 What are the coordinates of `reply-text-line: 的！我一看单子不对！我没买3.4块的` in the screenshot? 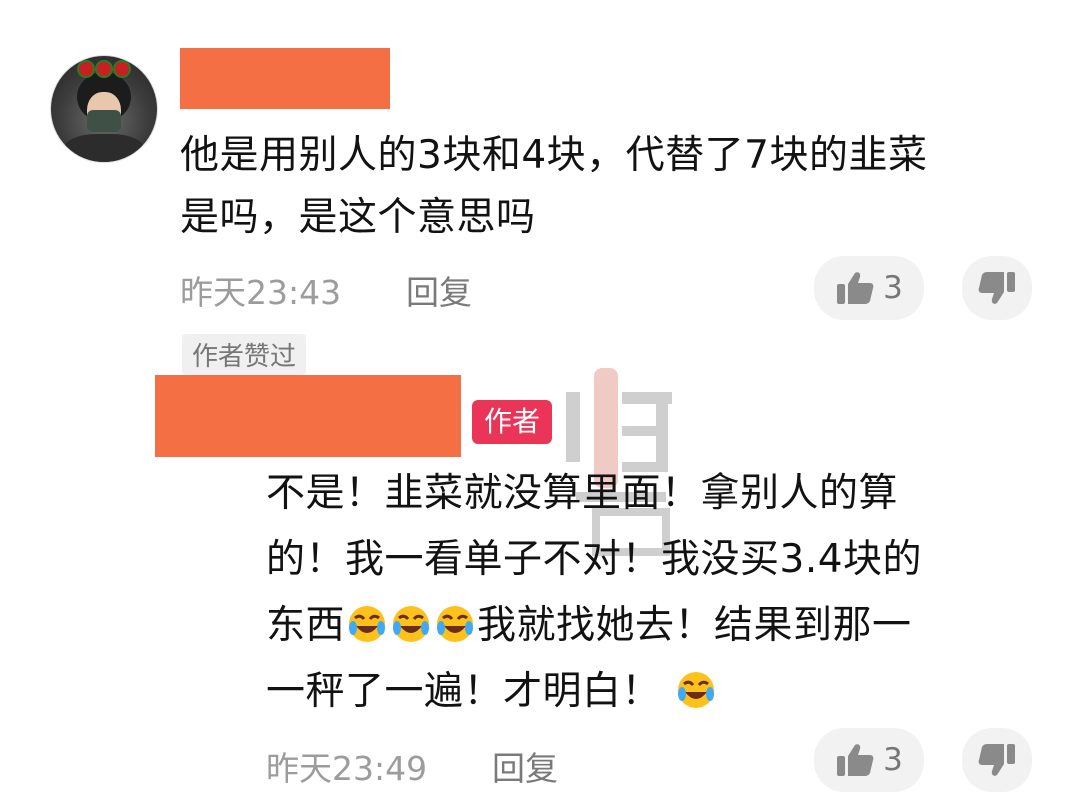 It's located at (594, 559).